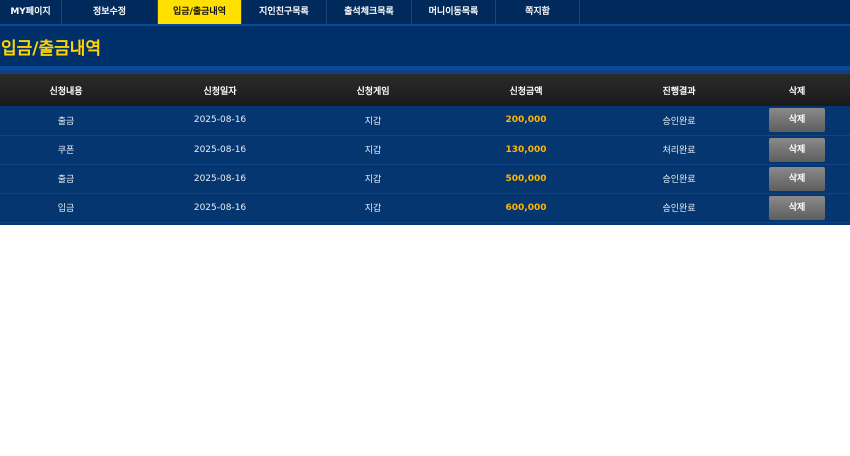 The image size is (850, 456). I want to click on table-row: 출금 2025-08-16 지갑 500,000 승인완료 삭제, so click(425, 178).